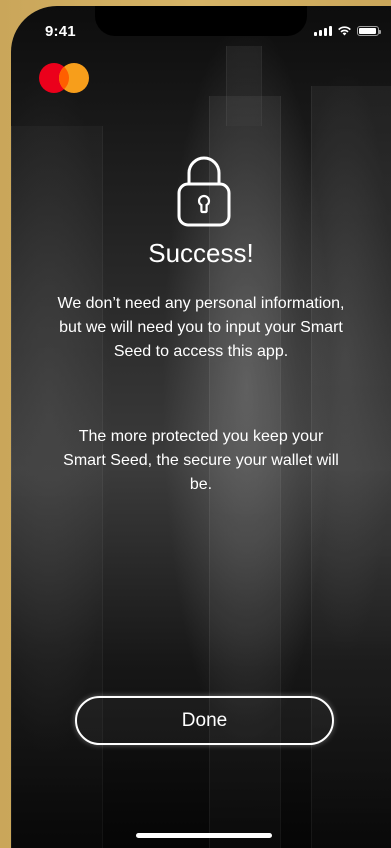  What do you see at coordinates (244, 86) in the screenshot?
I see `background-building-spire` at bounding box center [244, 86].